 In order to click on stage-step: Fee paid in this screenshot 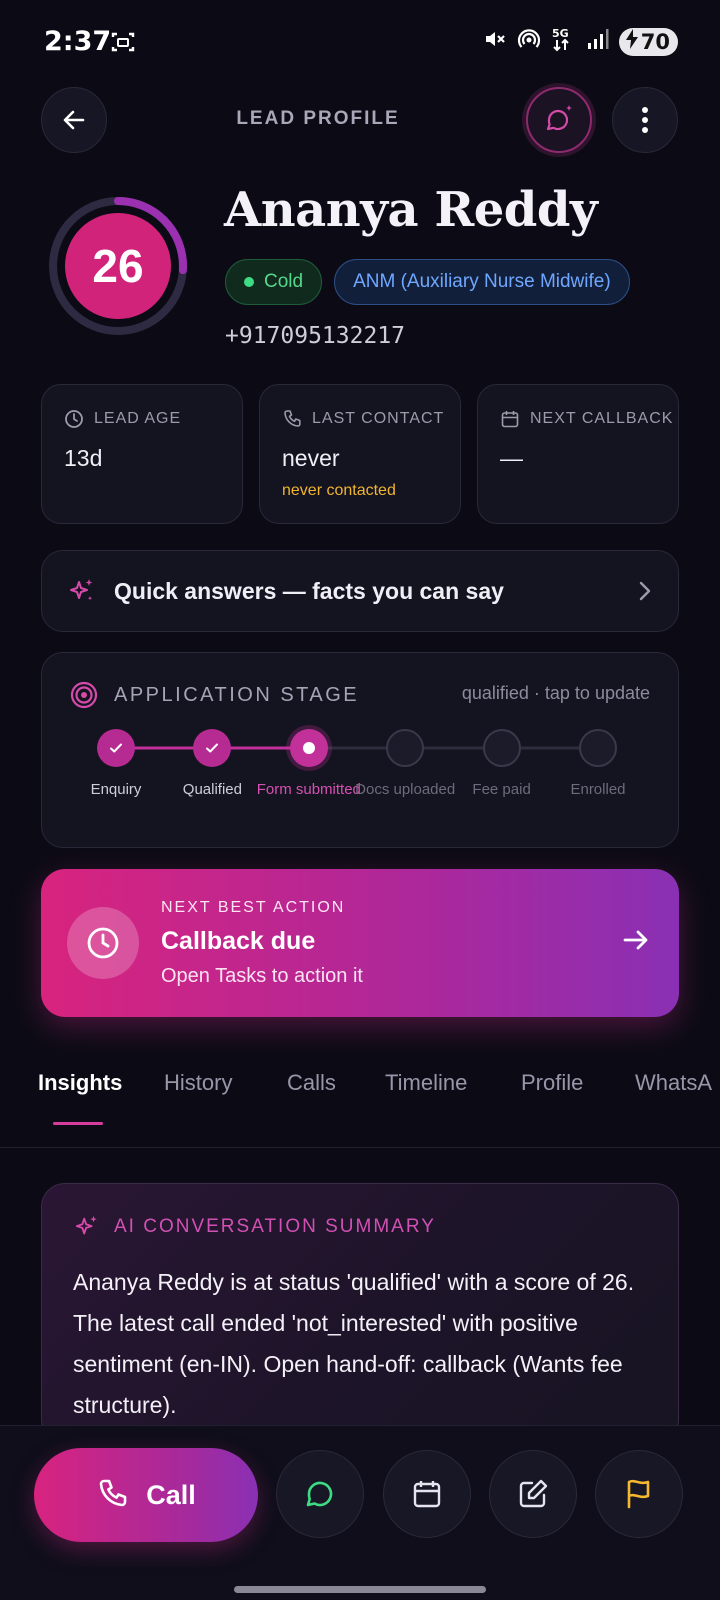, I will do `click(502, 764)`.